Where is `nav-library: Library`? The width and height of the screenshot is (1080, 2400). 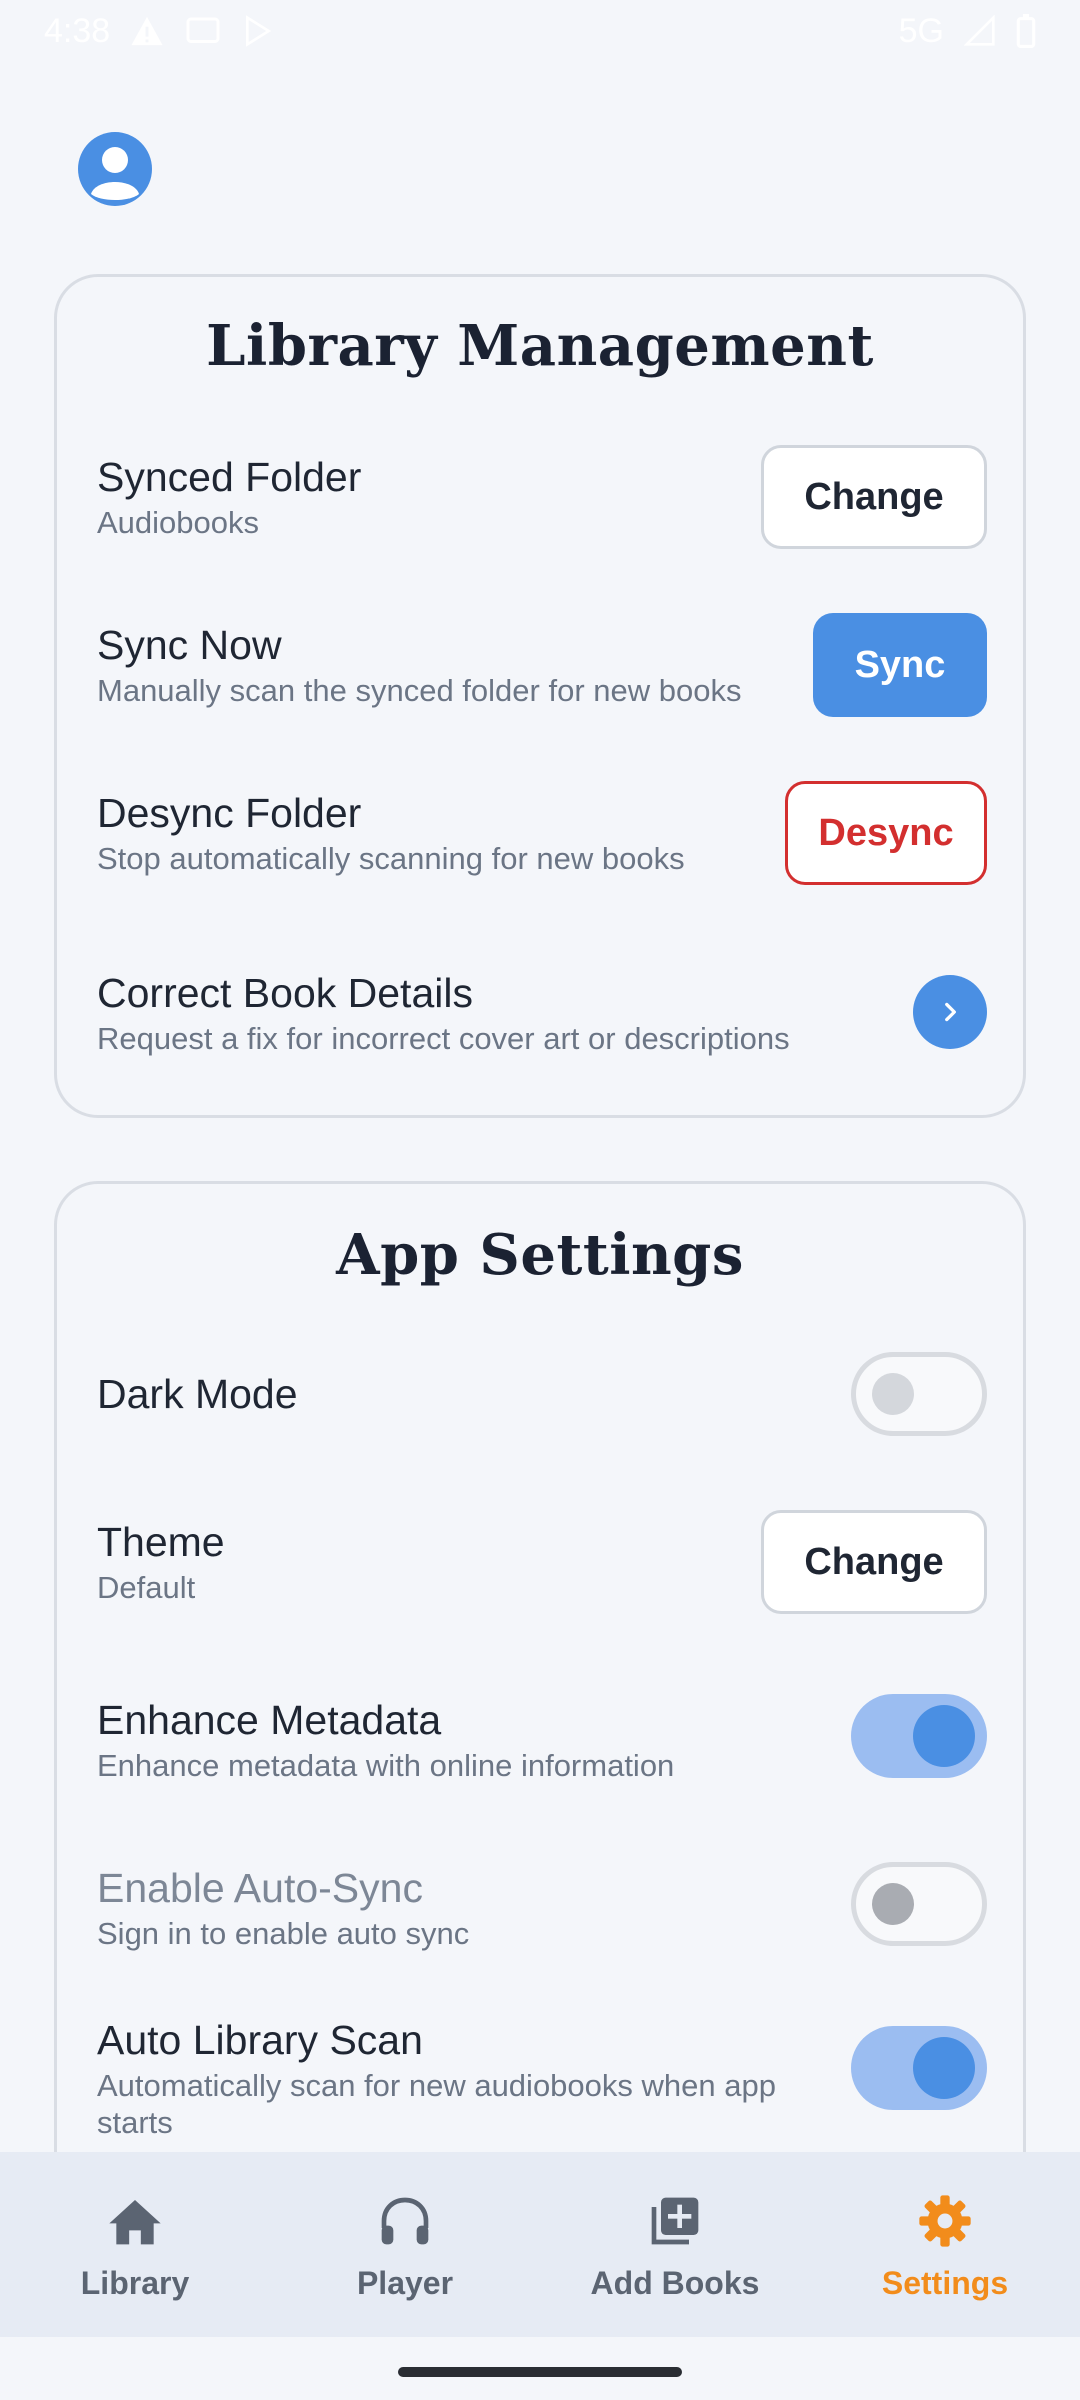 nav-library: Library is located at coordinates (135, 2244).